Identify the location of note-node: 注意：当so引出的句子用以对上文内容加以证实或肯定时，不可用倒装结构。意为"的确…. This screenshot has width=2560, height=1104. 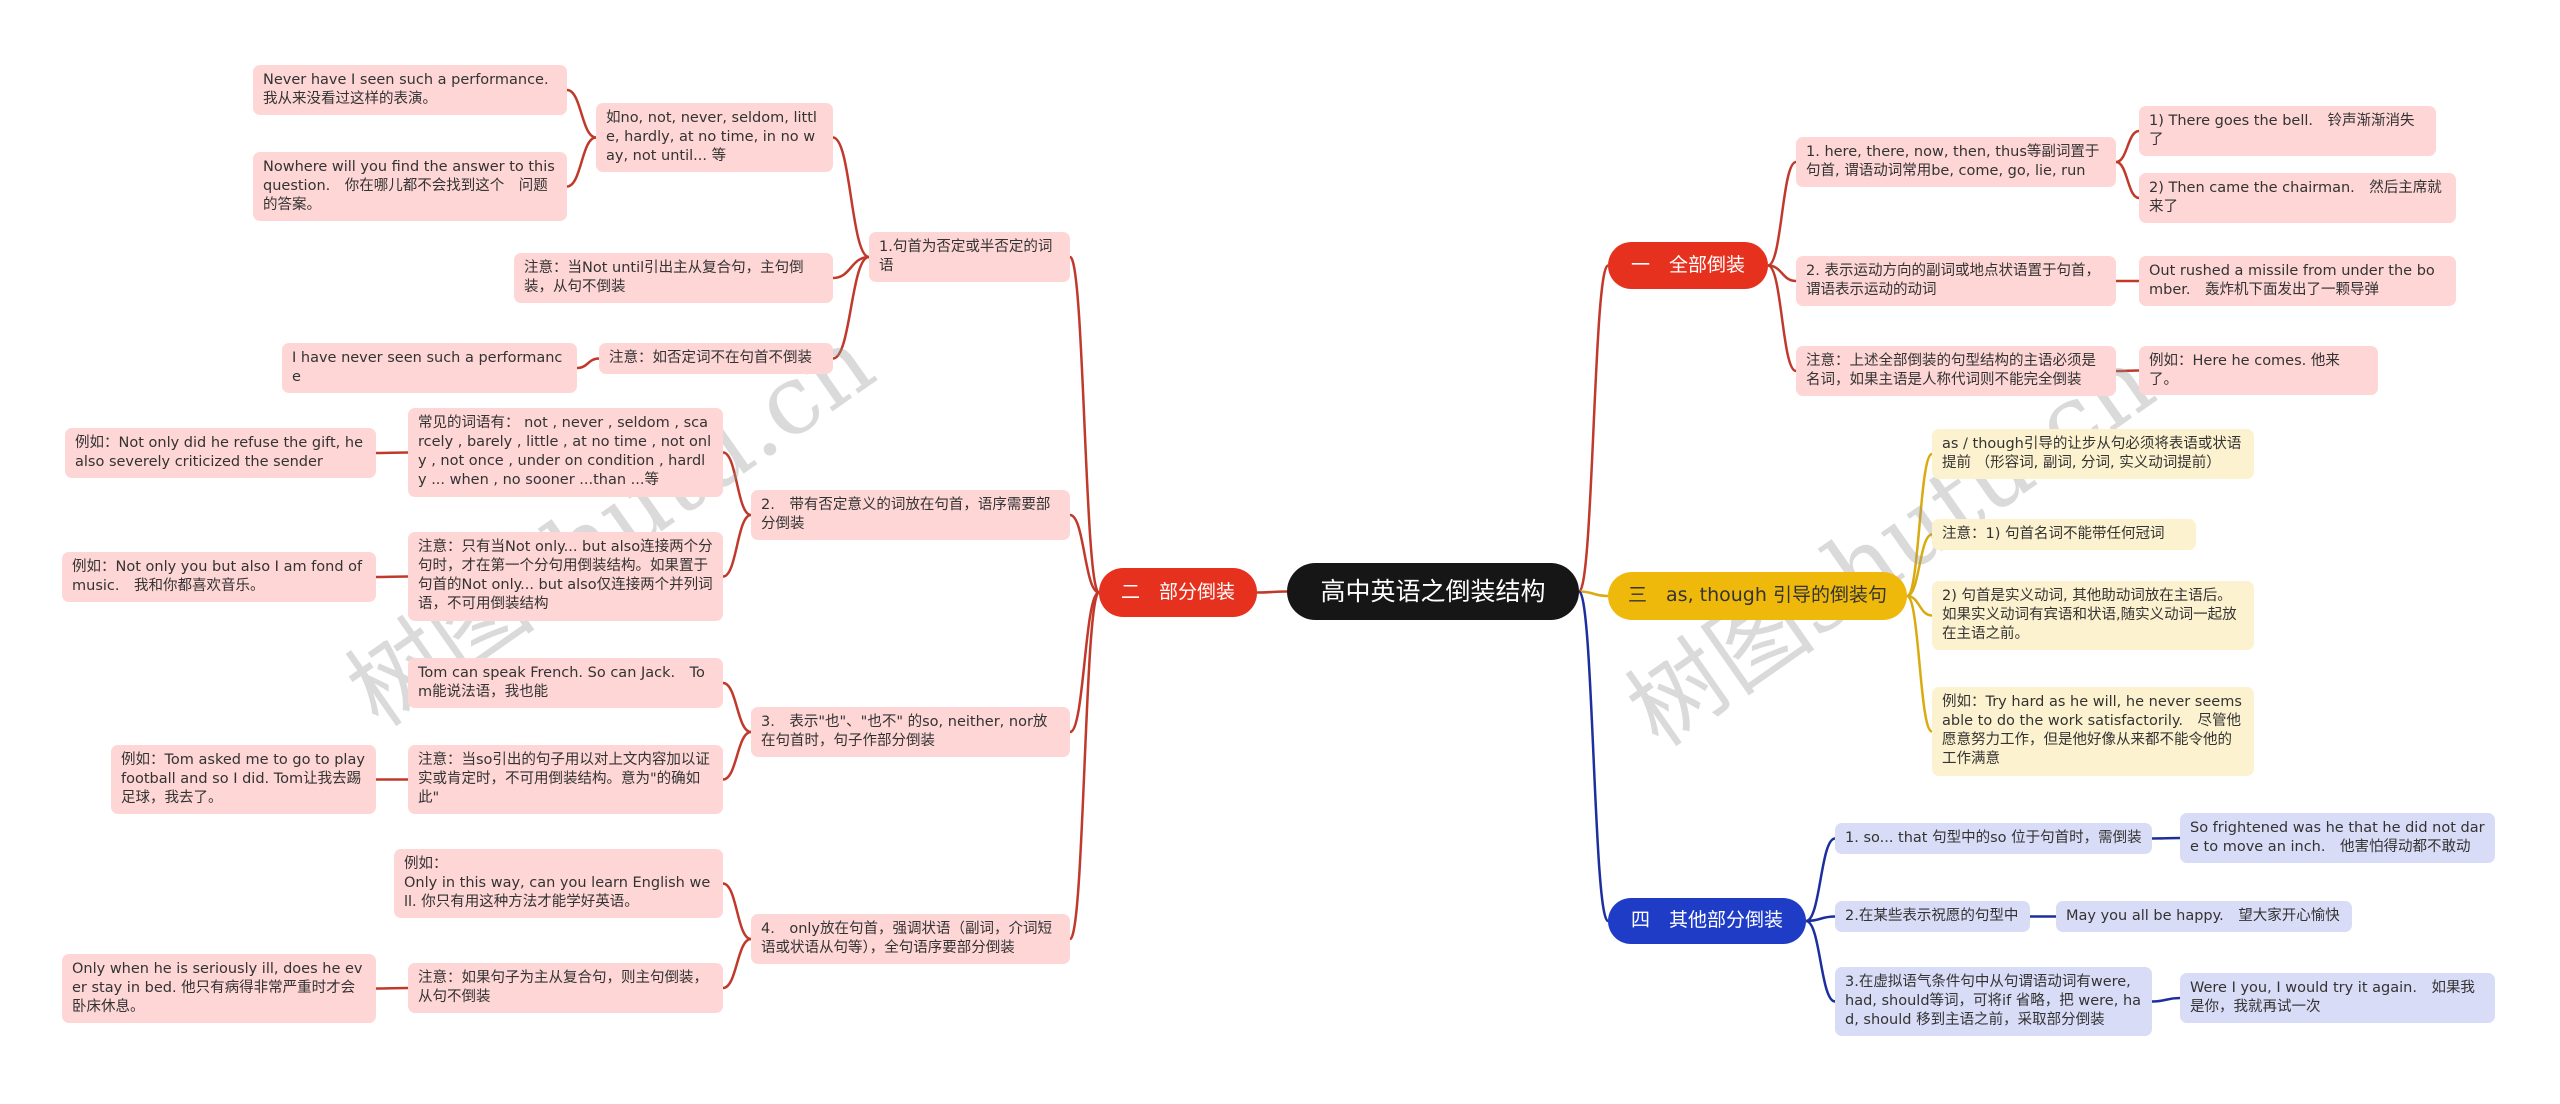
(565, 780).